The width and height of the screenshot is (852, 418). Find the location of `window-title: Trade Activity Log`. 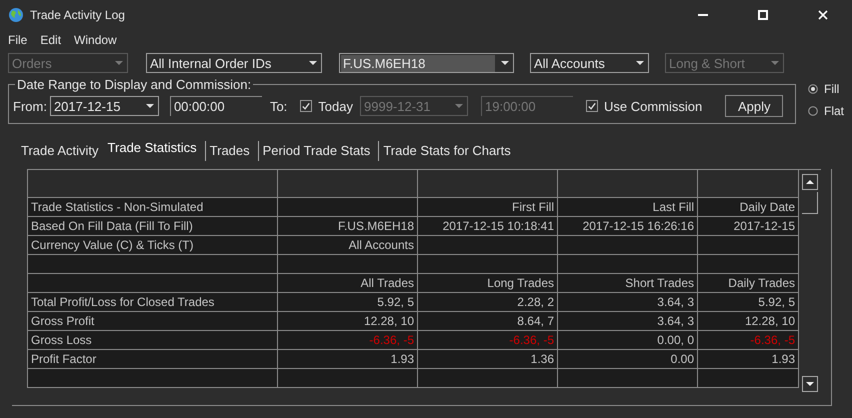

window-title: Trade Activity Log is located at coordinates (77, 15).